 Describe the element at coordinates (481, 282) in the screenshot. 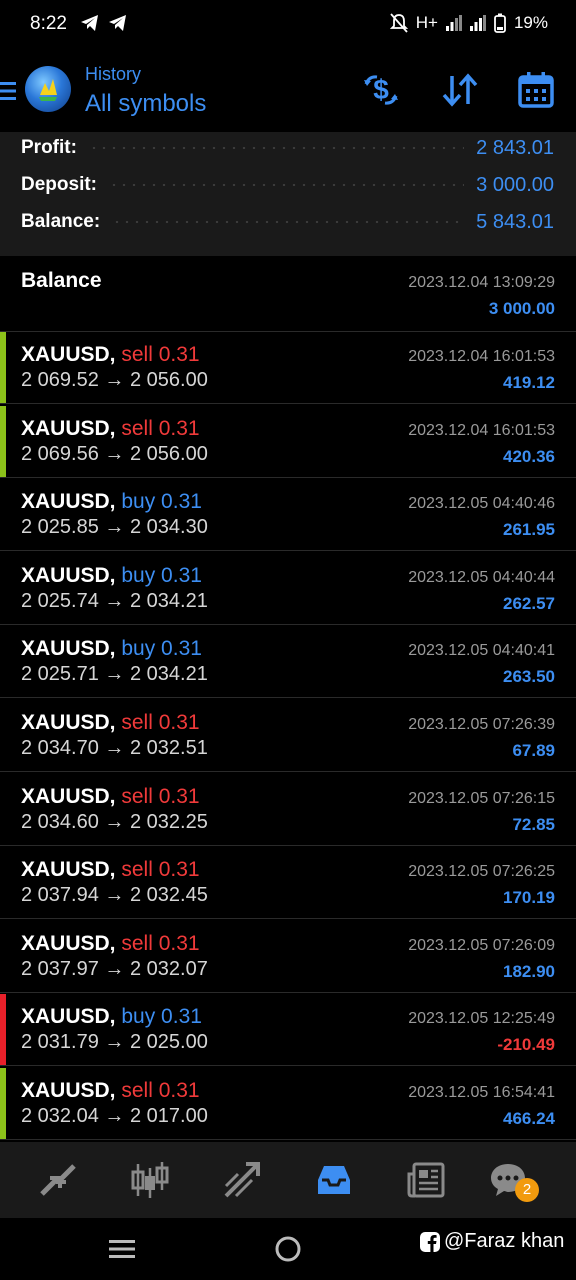

I see `balance-entry-time: 2023.12.04 13:09:29` at that location.